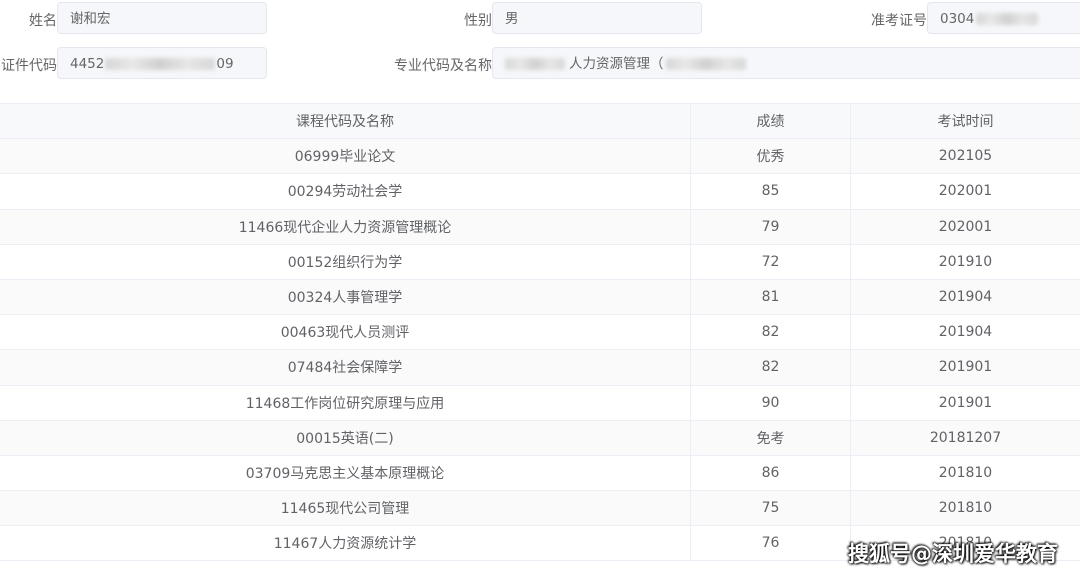  Describe the element at coordinates (345, 544) in the screenshot. I see `course-cell: 11467人力资源统计学` at that location.